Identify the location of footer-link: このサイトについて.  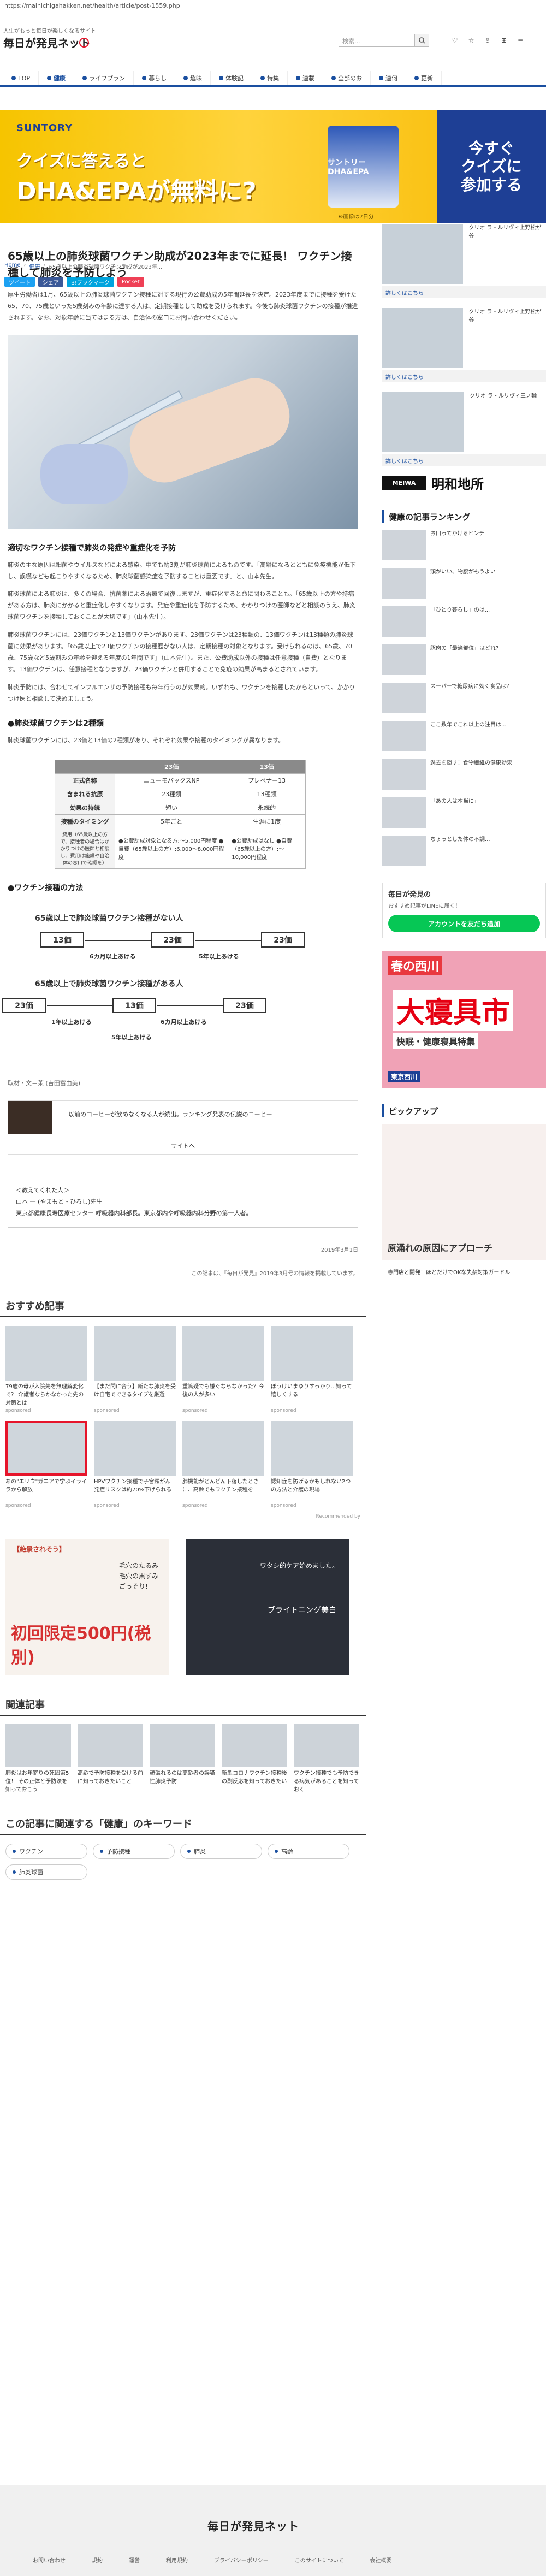
(319, 2560).